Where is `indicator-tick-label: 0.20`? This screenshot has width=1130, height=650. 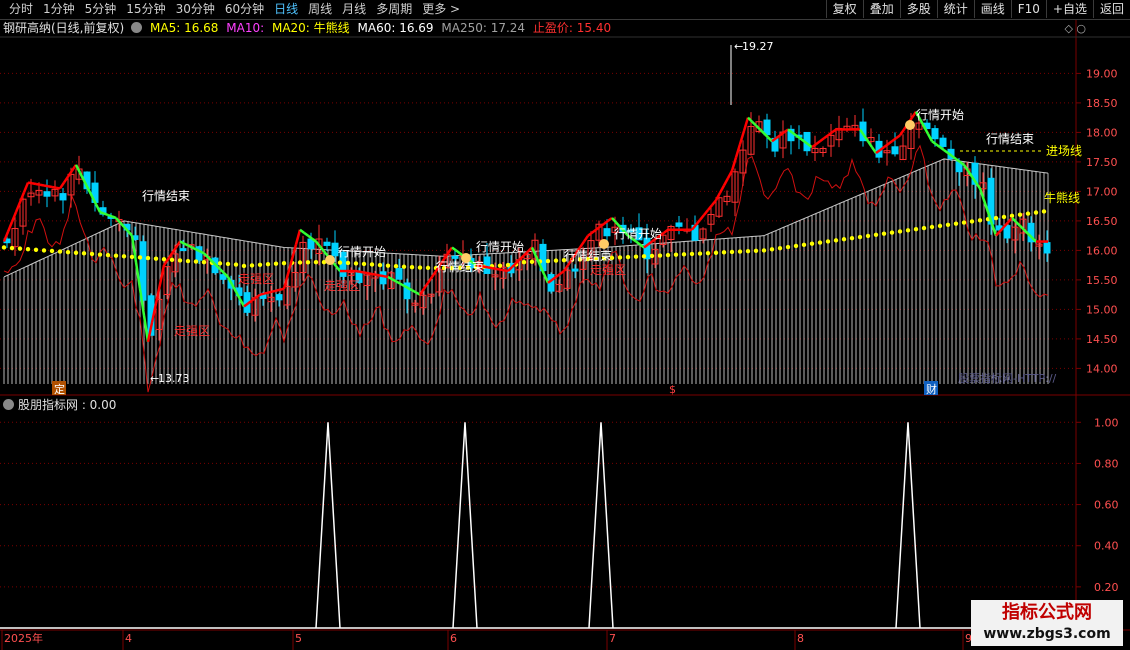 indicator-tick-label: 0.20 is located at coordinates (1106, 587).